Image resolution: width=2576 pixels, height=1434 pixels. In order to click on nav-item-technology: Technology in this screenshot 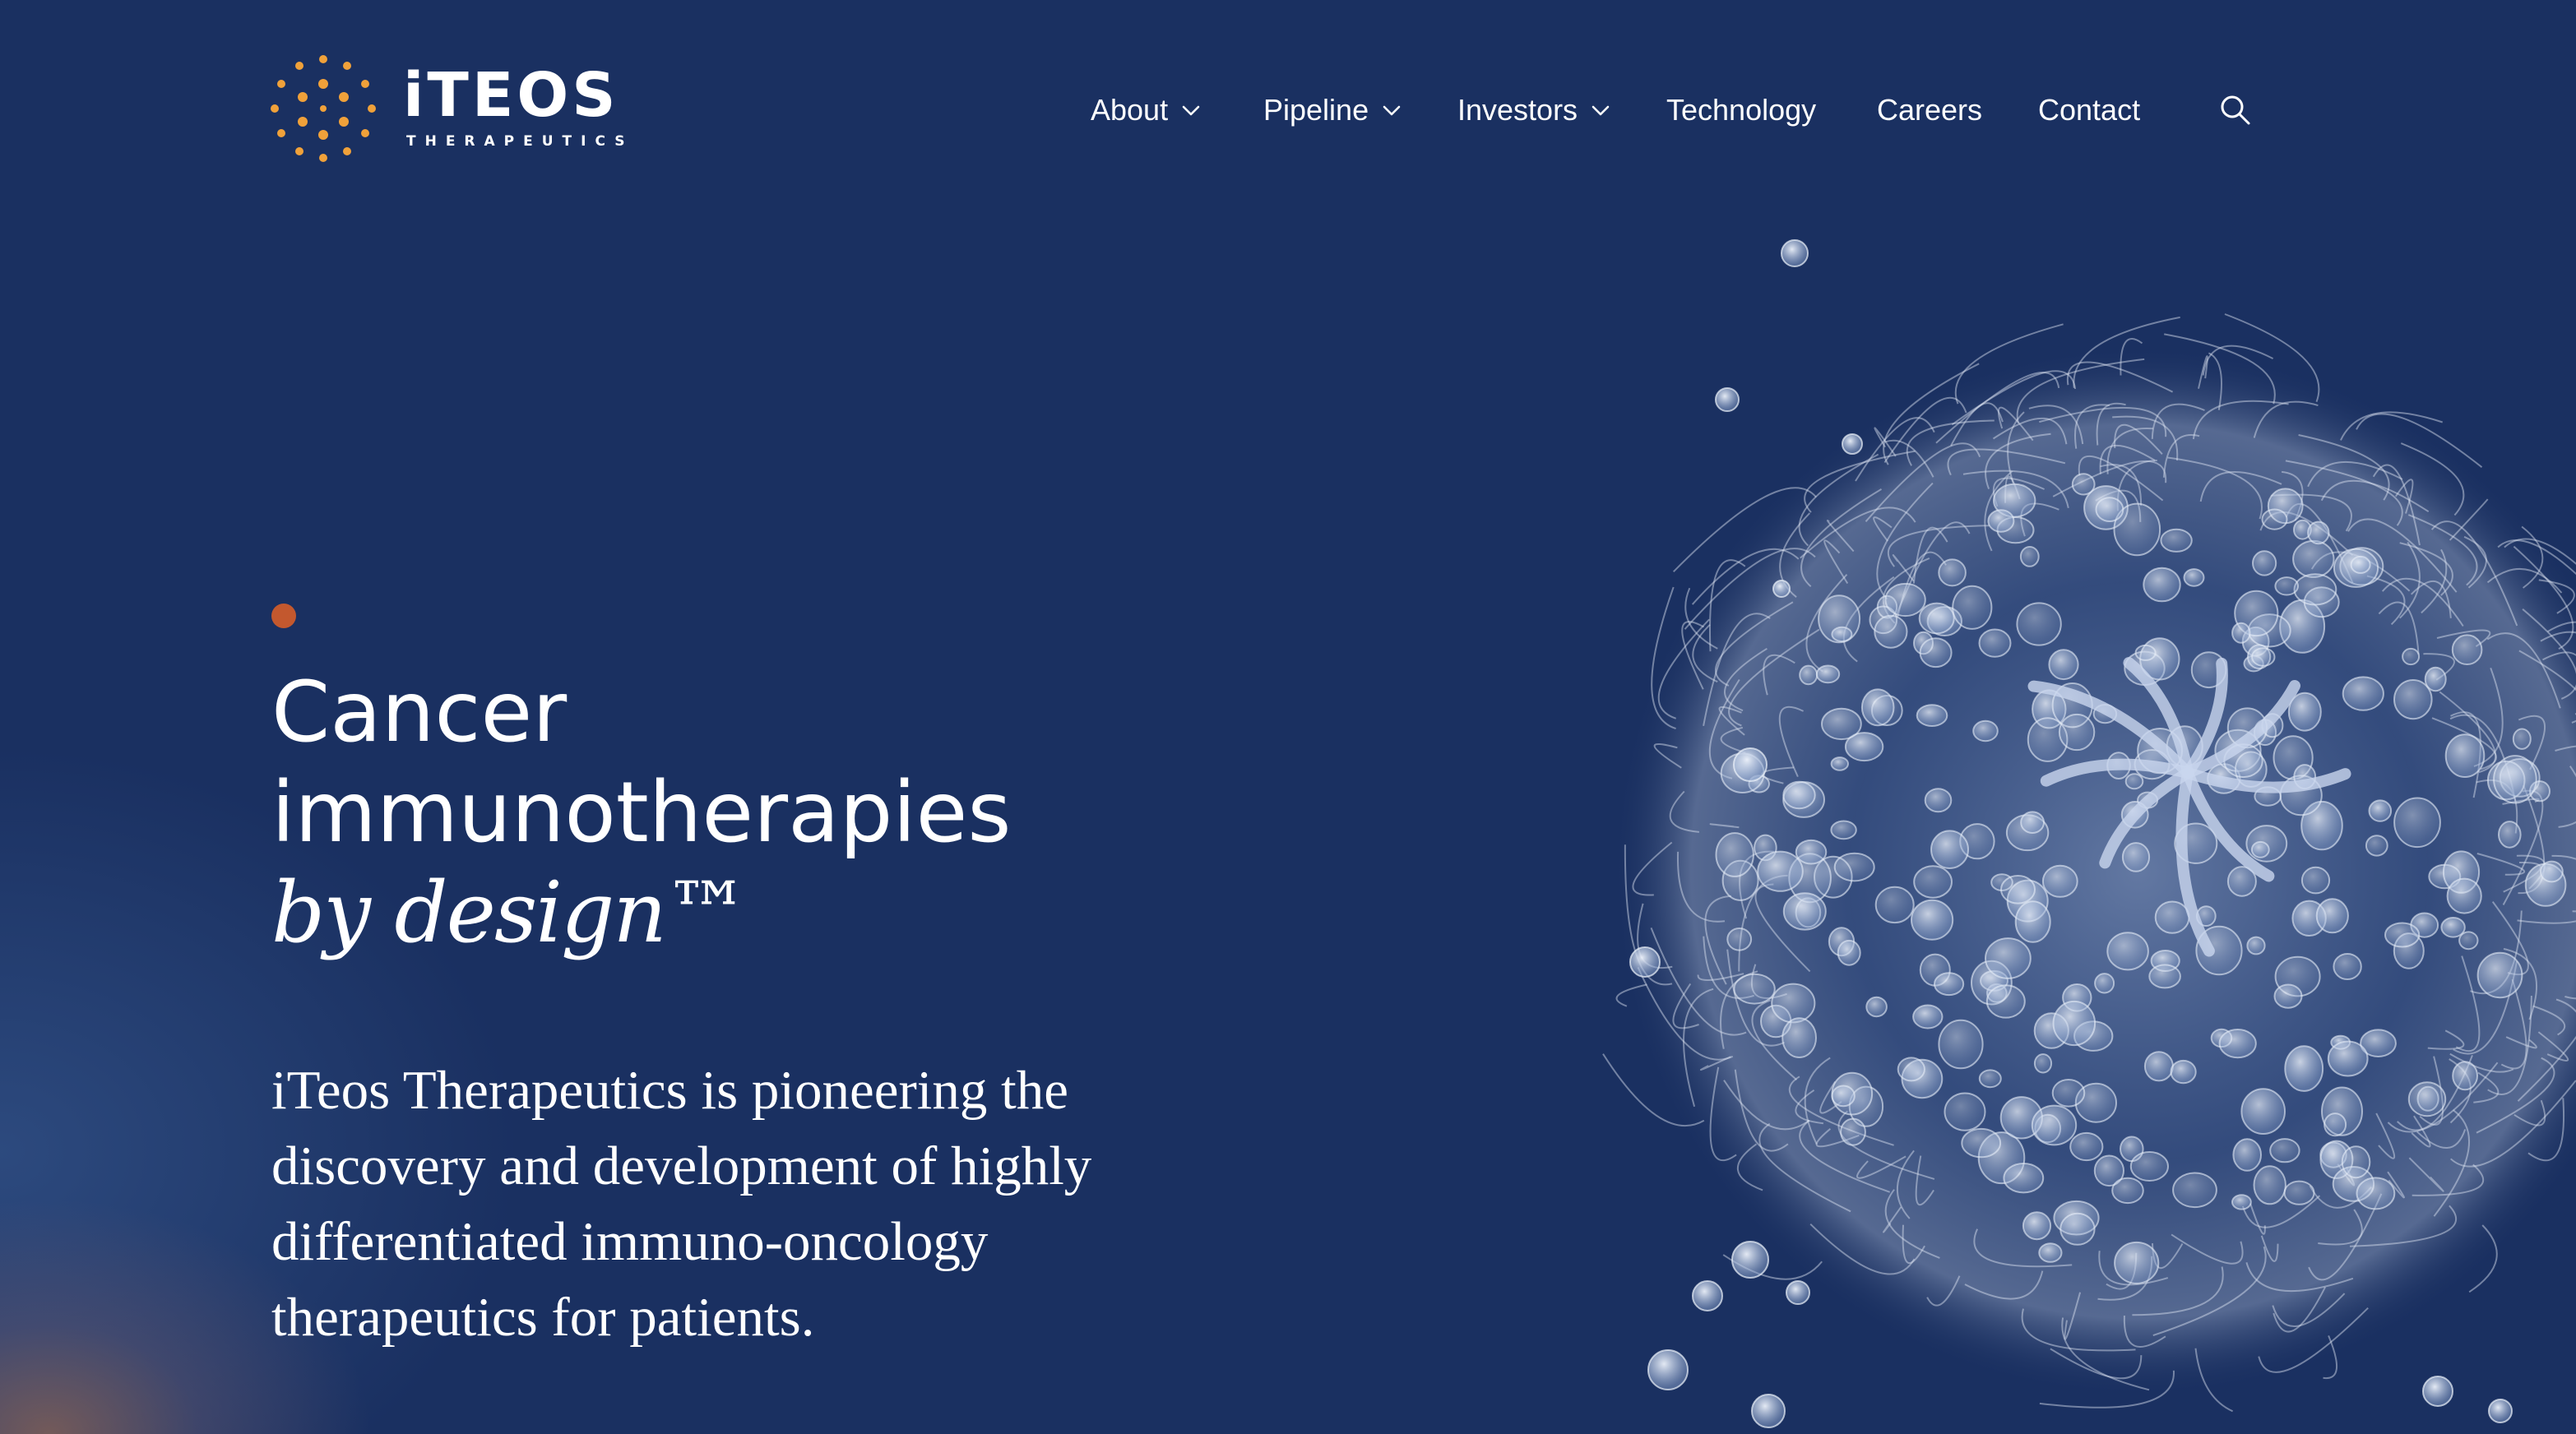, I will do `click(1741, 111)`.